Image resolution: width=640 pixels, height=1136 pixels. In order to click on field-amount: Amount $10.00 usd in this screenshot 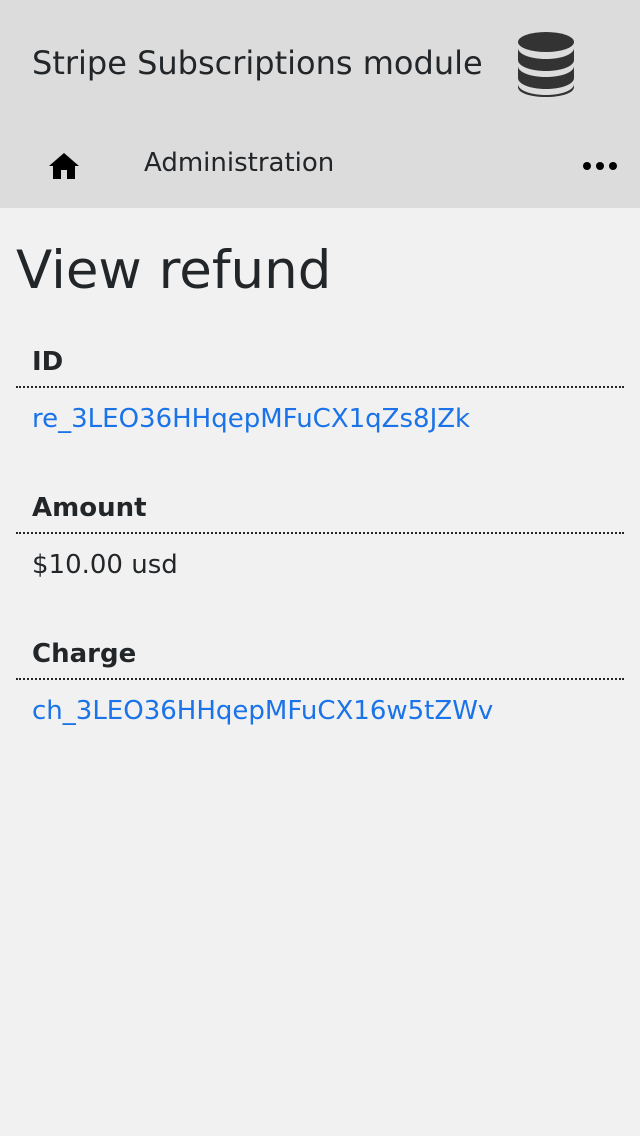, I will do `click(320, 537)`.